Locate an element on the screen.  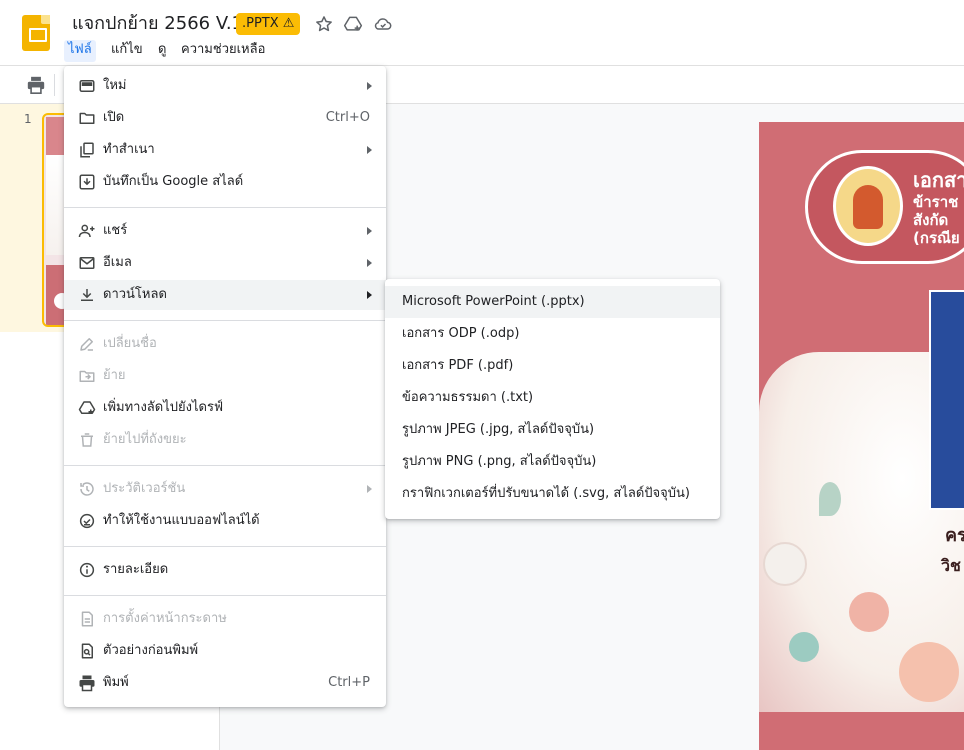
menu-item-label: ประวัติเวอร์ชัน is located at coordinates (144, 488).